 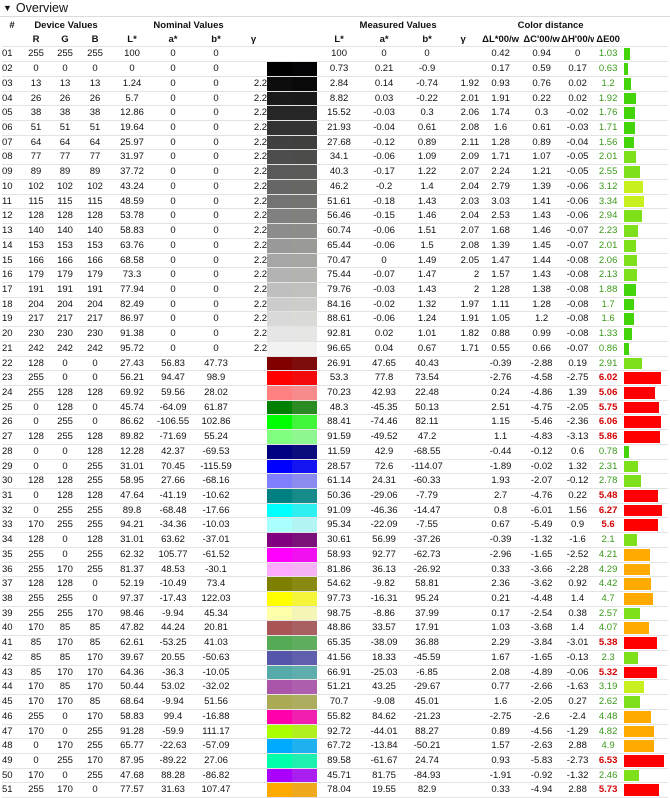 What do you see at coordinates (95, 378) in the screenshot?
I see `device-b: 0` at bounding box center [95, 378].